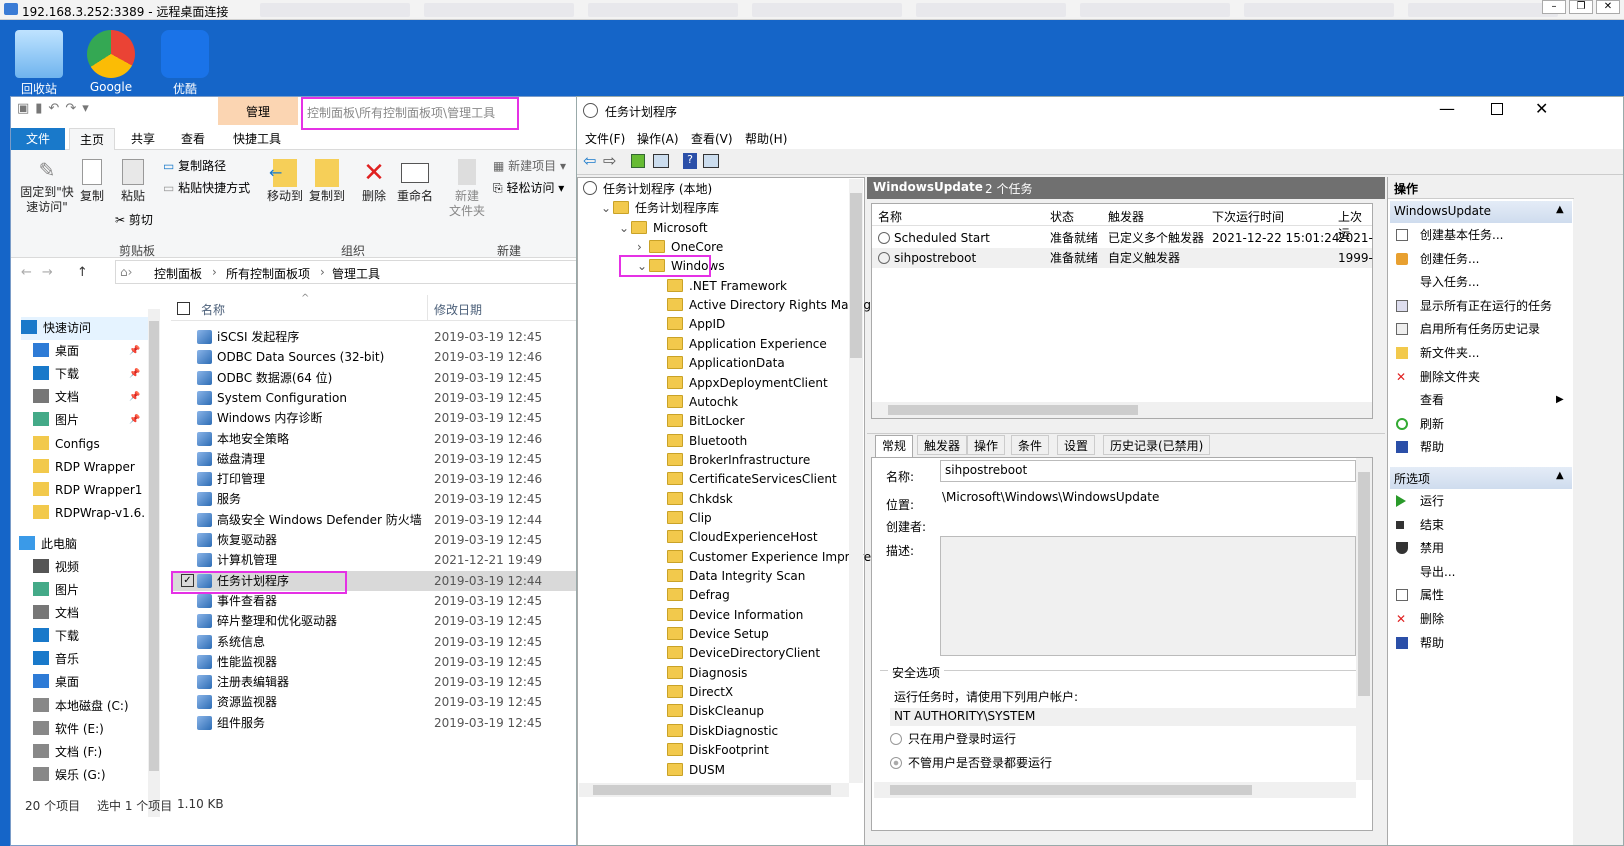 This screenshot has height=846, width=1624. Describe the element at coordinates (690, 770) in the screenshot. I see `tree-node: DUSM` at that location.